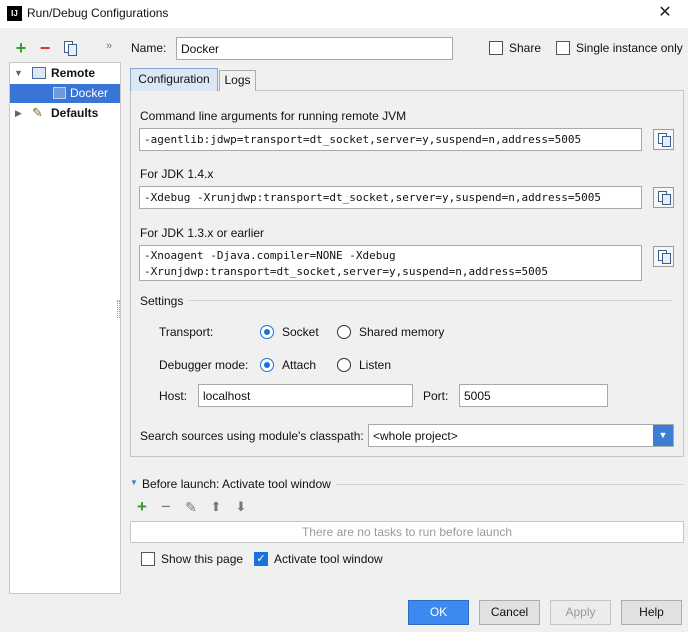  What do you see at coordinates (328, 559) in the screenshot?
I see `activate-tool-window-label: Activate tool window` at bounding box center [328, 559].